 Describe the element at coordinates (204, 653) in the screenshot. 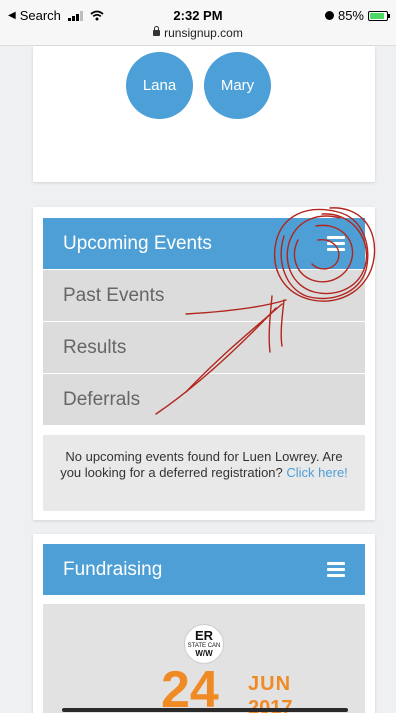

I see `logo-text: W/W` at that location.